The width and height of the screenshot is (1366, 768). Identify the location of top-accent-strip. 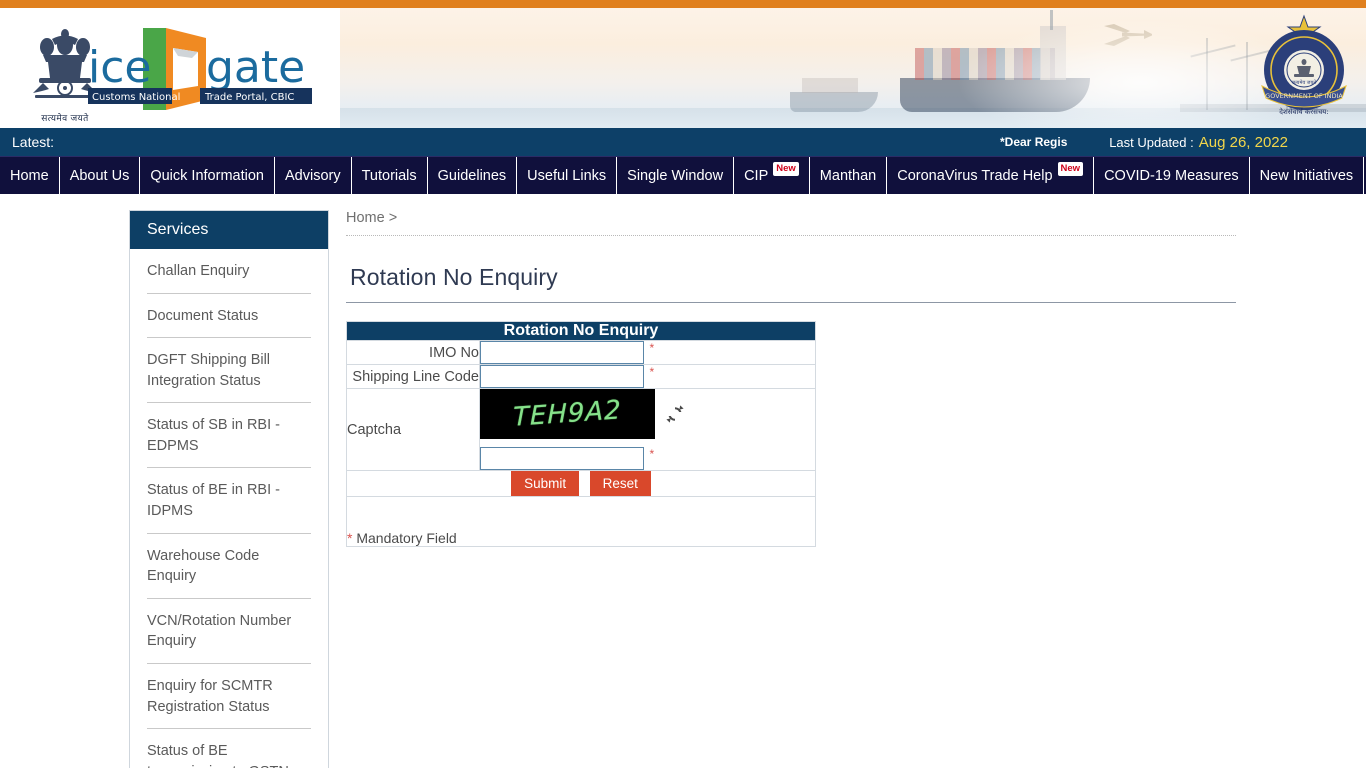
(683, 4).